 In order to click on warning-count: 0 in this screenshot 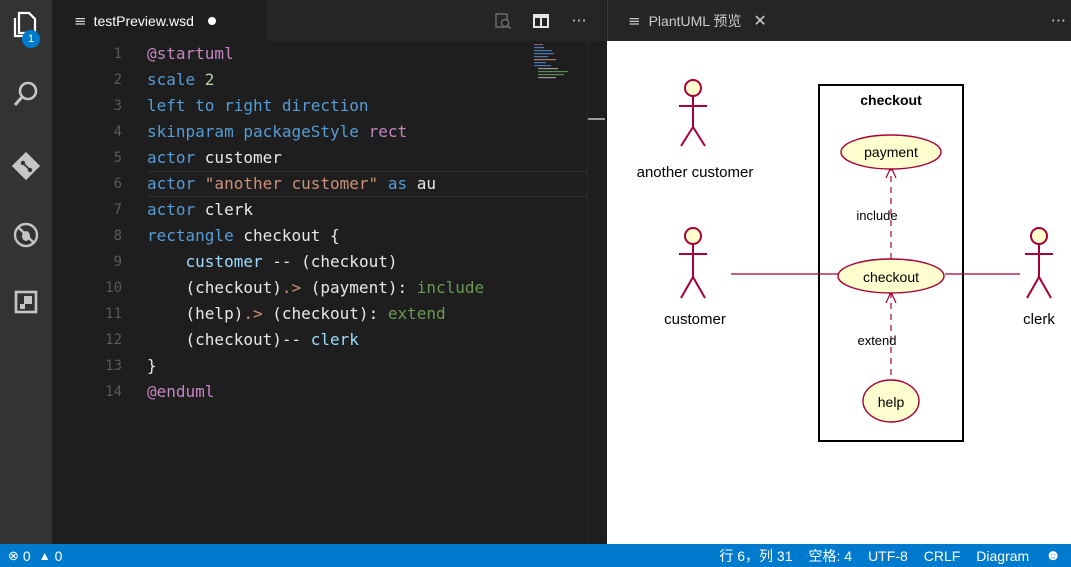, I will do `click(58, 555)`.